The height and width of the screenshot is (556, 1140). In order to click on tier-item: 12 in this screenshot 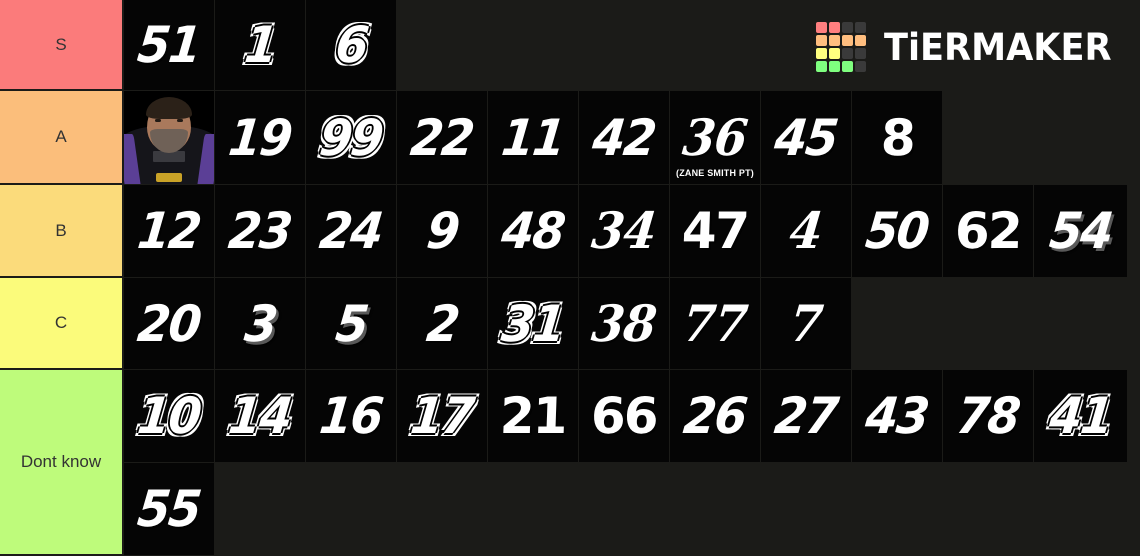, I will do `click(169, 231)`.